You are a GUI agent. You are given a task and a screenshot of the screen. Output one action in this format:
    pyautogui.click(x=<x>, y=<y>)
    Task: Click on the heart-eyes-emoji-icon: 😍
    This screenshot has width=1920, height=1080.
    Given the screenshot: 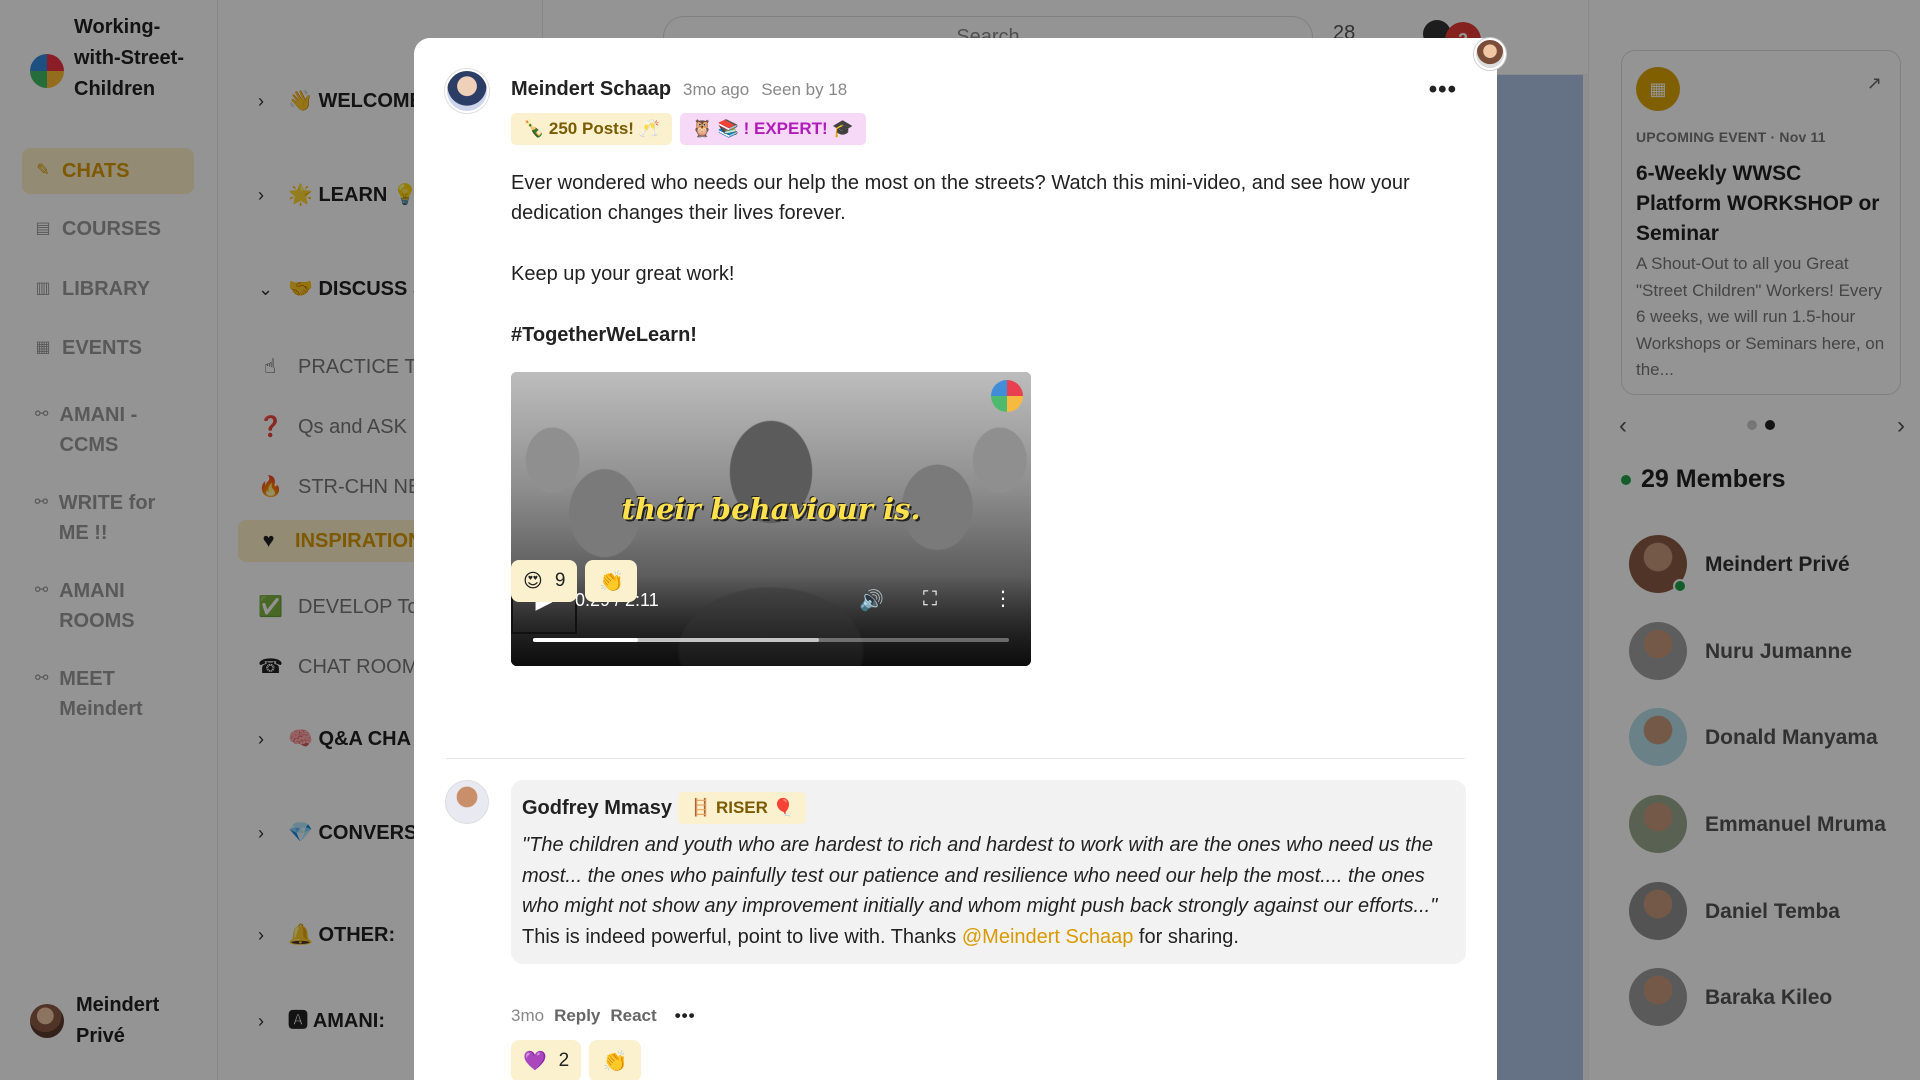 What is the action you would take?
    pyautogui.click(x=533, y=581)
    